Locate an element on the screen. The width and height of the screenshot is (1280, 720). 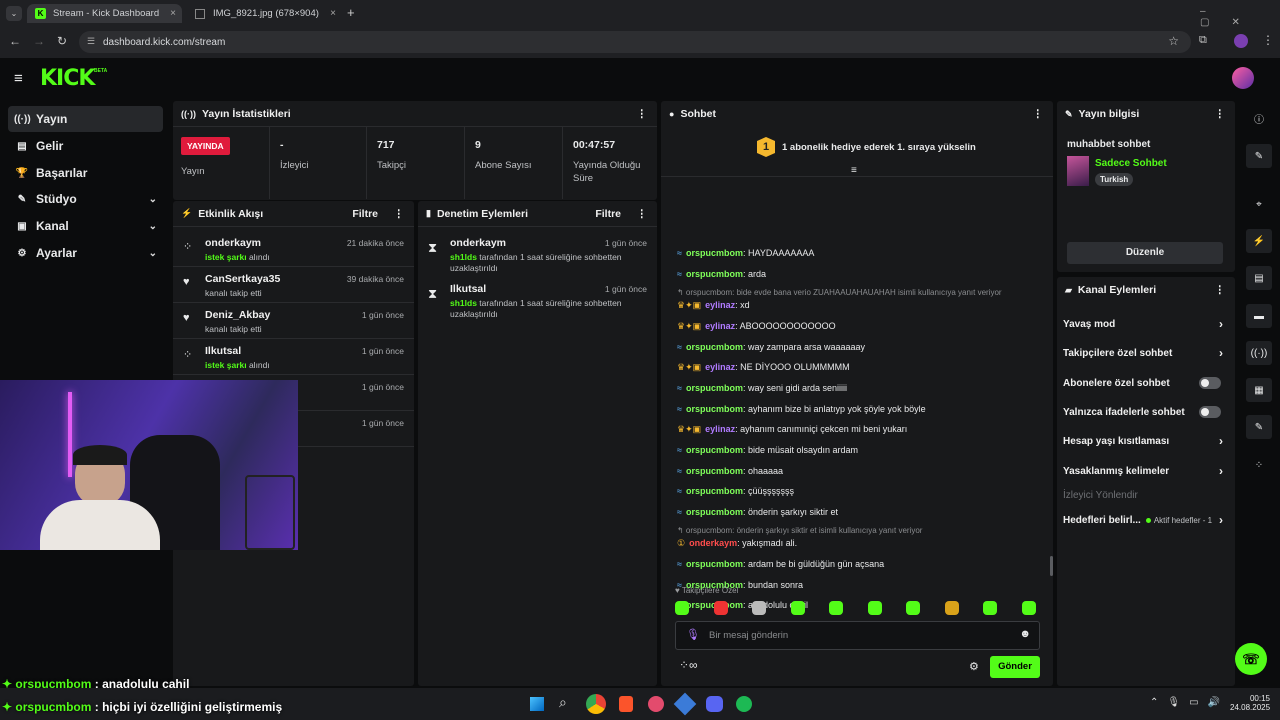
info-icon: ⓘ is located at coordinates (1259, 118).